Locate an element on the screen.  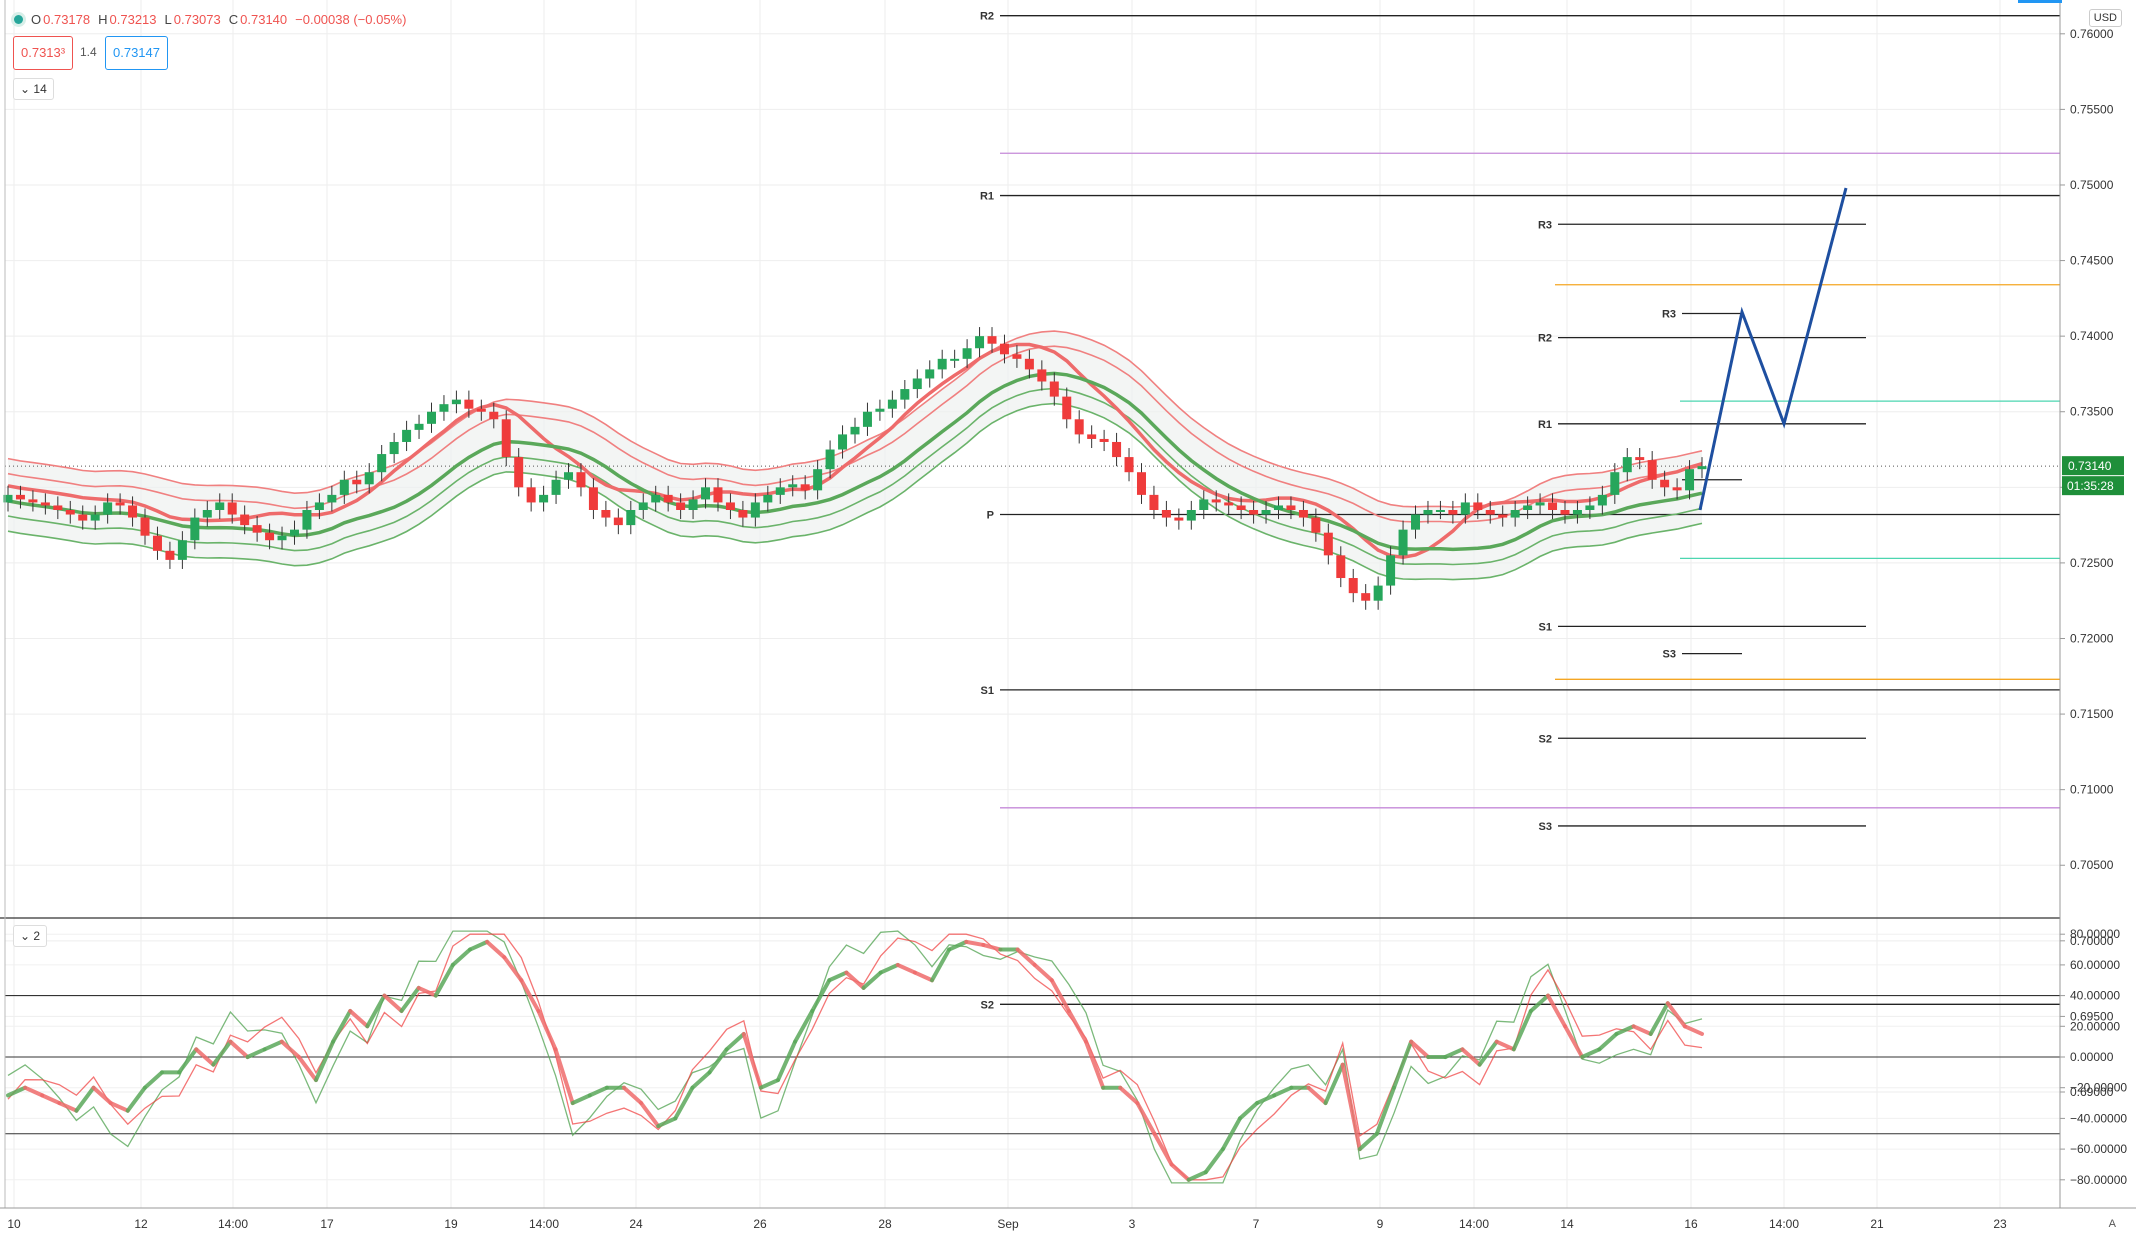
price-tick-label: 0.74000 is located at coordinates (2092, 336).